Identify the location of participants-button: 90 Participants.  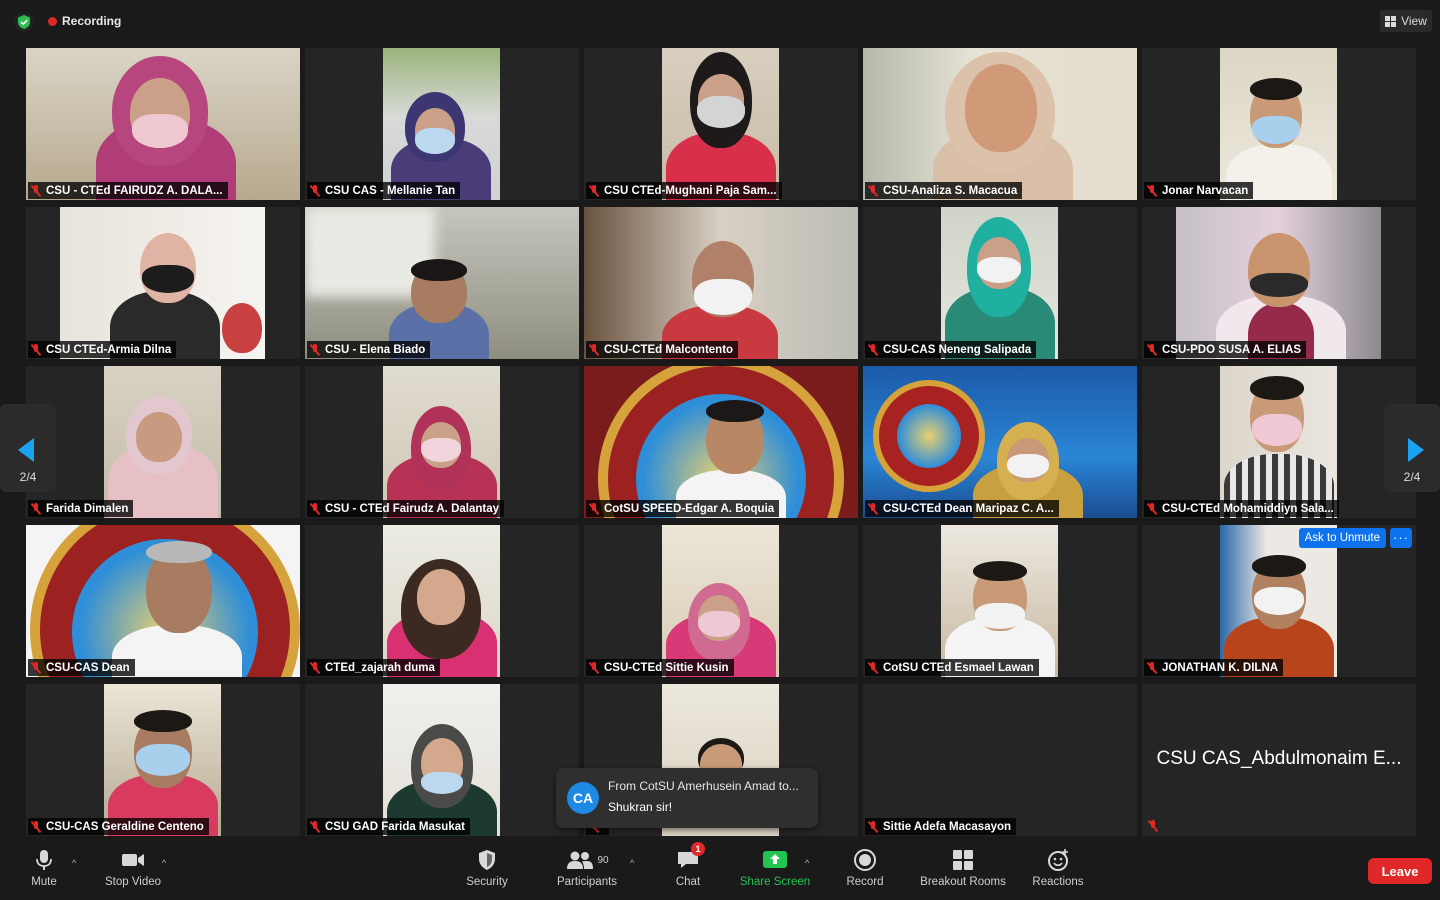
(587, 872).